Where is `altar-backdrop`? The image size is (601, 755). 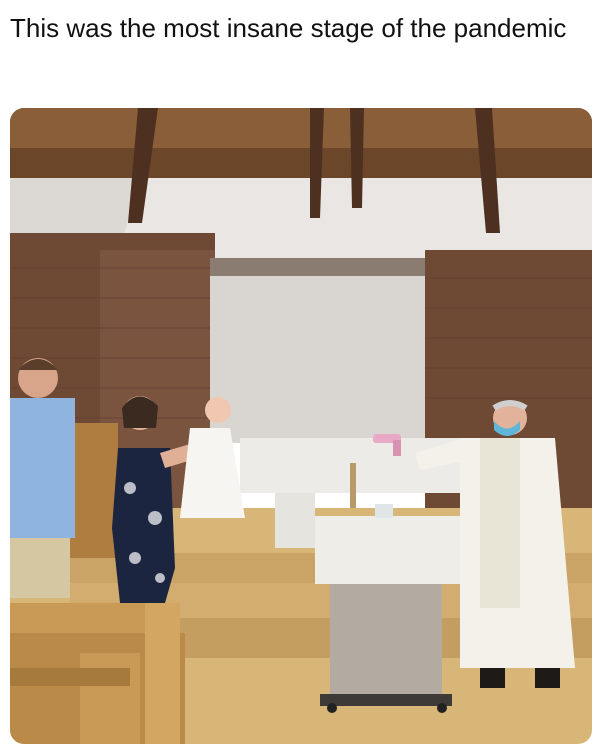
altar-backdrop is located at coordinates (317, 350).